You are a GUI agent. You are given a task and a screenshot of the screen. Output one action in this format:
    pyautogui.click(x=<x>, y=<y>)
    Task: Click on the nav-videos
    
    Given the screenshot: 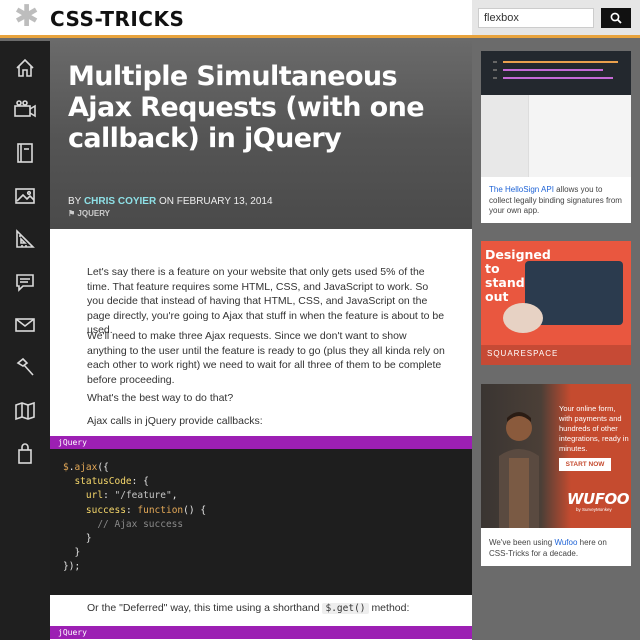 What is the action you would take?
    pyautogui.click(x=25, y=110)
    